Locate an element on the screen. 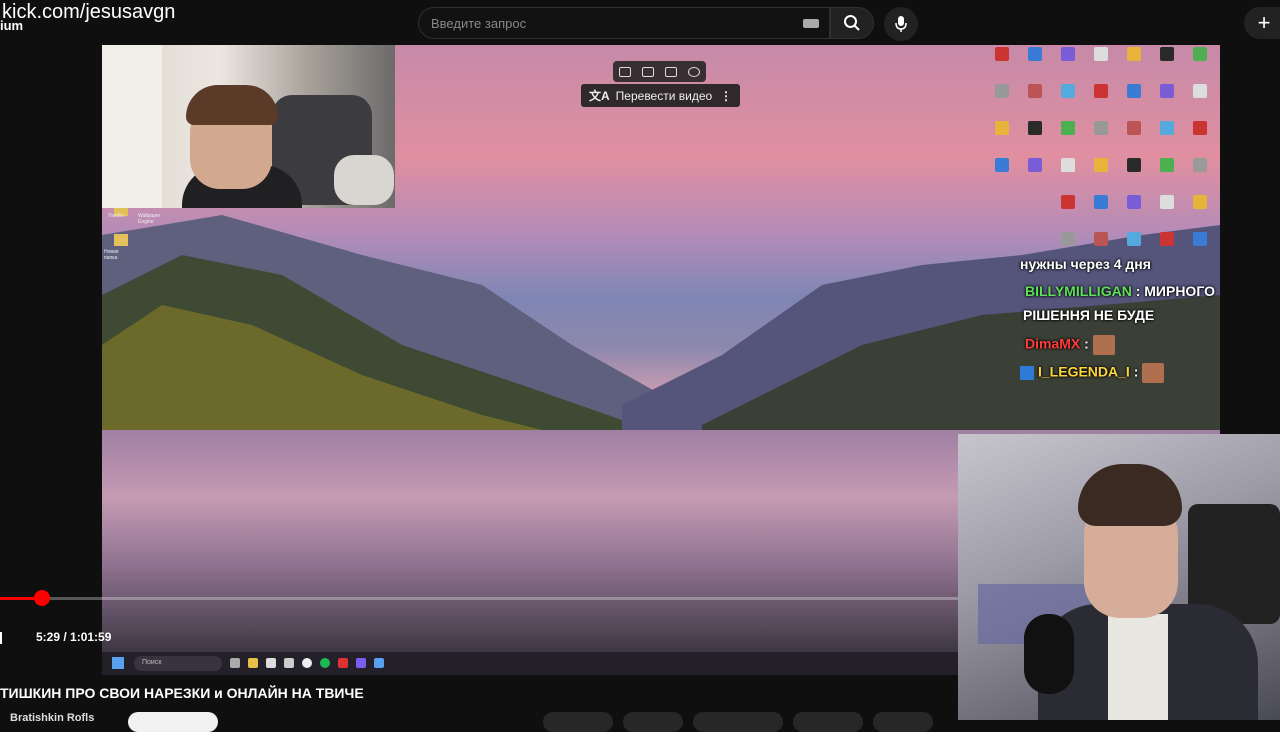 The height and width of the screenshot is (732, 1280). task-view-icon is located at coordinates (235, 663).